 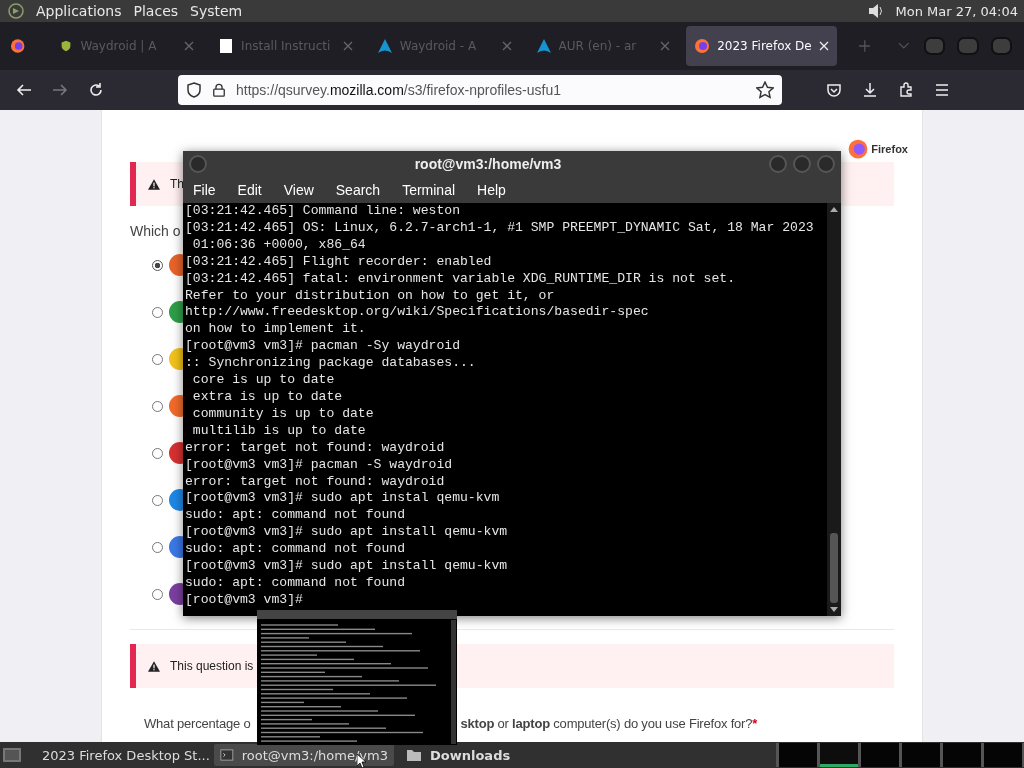 What do you see at coordinates (12, 755) in the screenshot?
I see `show-desktop-icon` at bounding box center [12, 755].